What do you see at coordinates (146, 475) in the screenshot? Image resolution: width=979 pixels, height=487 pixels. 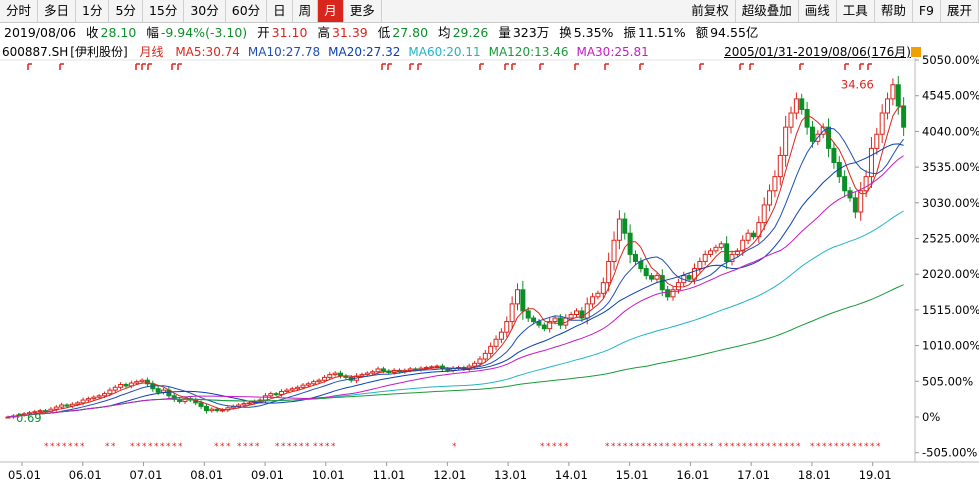 I see `x-tick-label: 07.01` at bounding box center [146, 475].